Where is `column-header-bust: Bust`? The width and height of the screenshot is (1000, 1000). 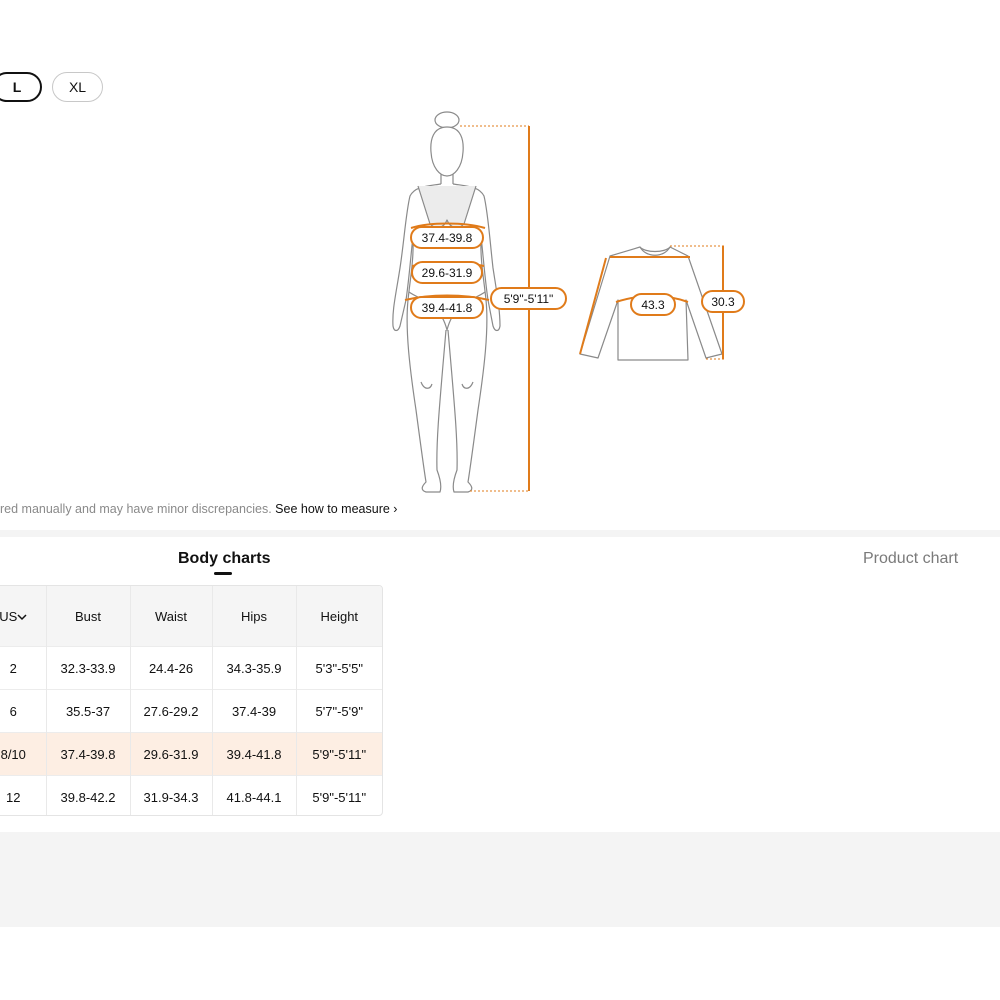
column-header-bust: Bust is located at coordinates (88, 616).